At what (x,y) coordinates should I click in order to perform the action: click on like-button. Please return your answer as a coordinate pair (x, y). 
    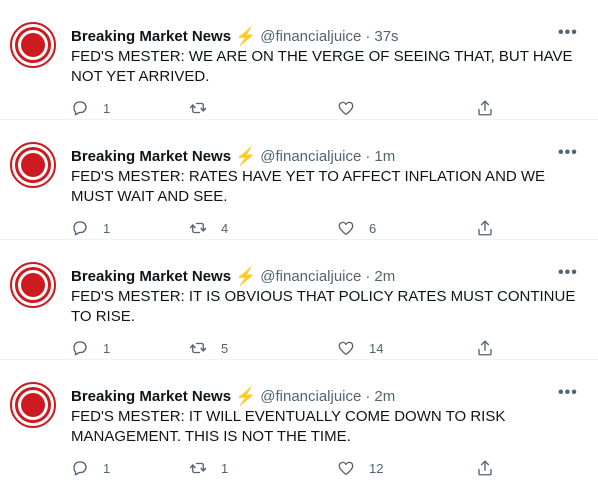
    Looking at the image, I should click on (353, 108).